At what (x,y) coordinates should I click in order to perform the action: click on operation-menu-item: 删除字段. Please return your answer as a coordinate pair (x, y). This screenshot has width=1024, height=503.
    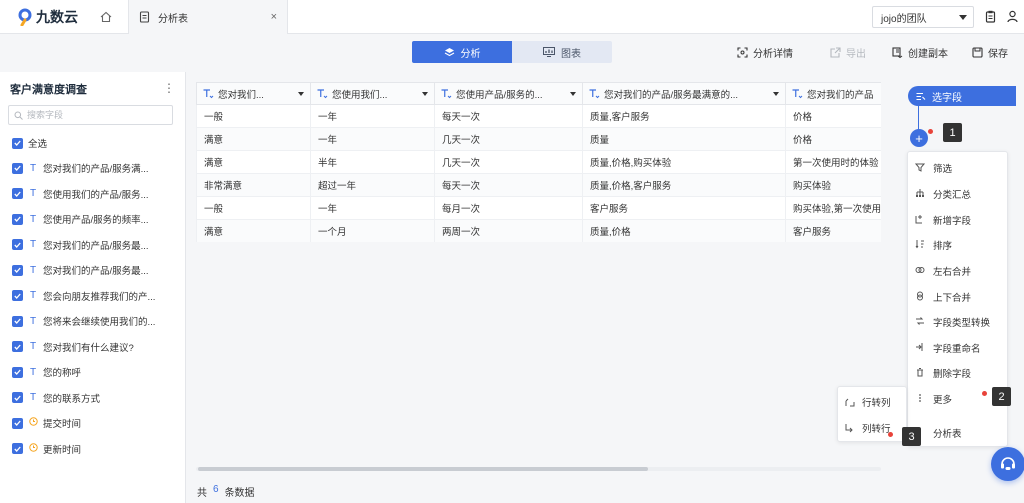
    Looking at the image, I should click on (943, 373).